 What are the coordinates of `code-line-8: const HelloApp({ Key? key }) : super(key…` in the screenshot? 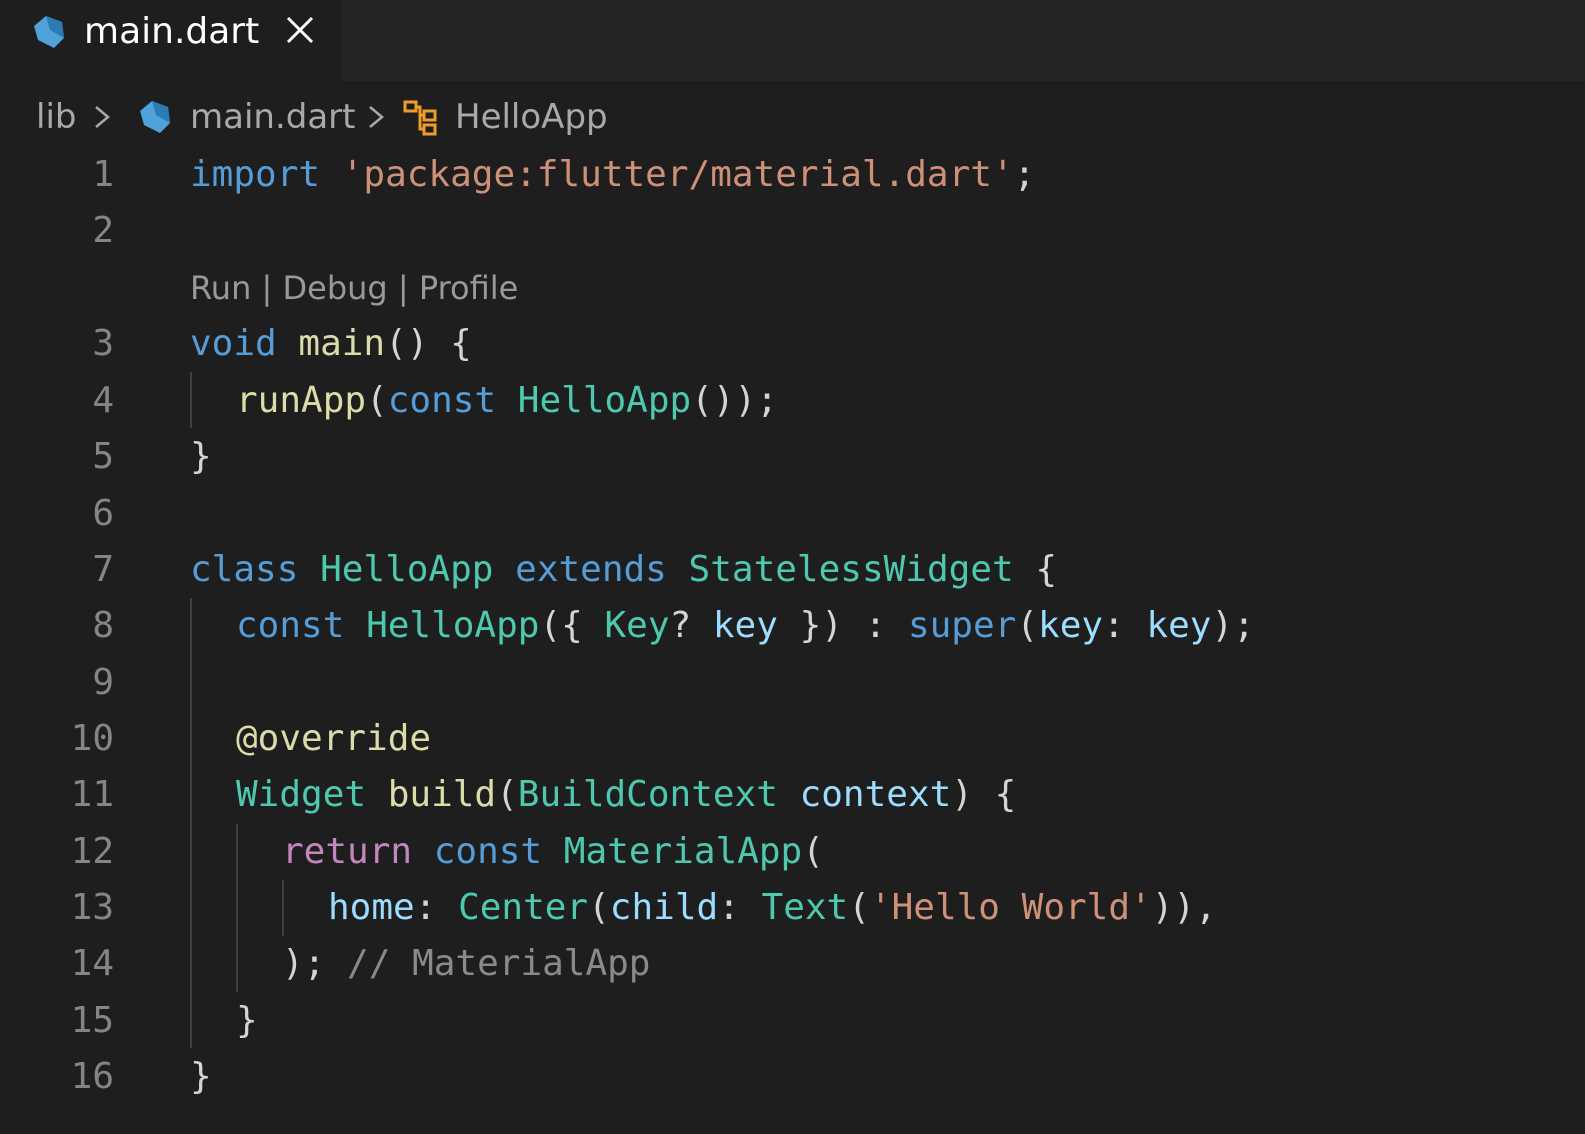 It's located at (745, 626).